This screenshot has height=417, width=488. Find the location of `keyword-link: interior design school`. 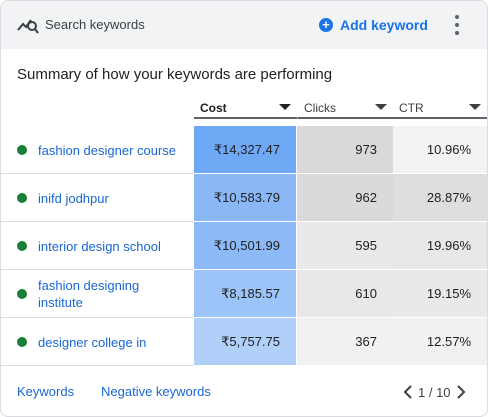

keyword-link: interior design school is located at coordinates (113, 246).